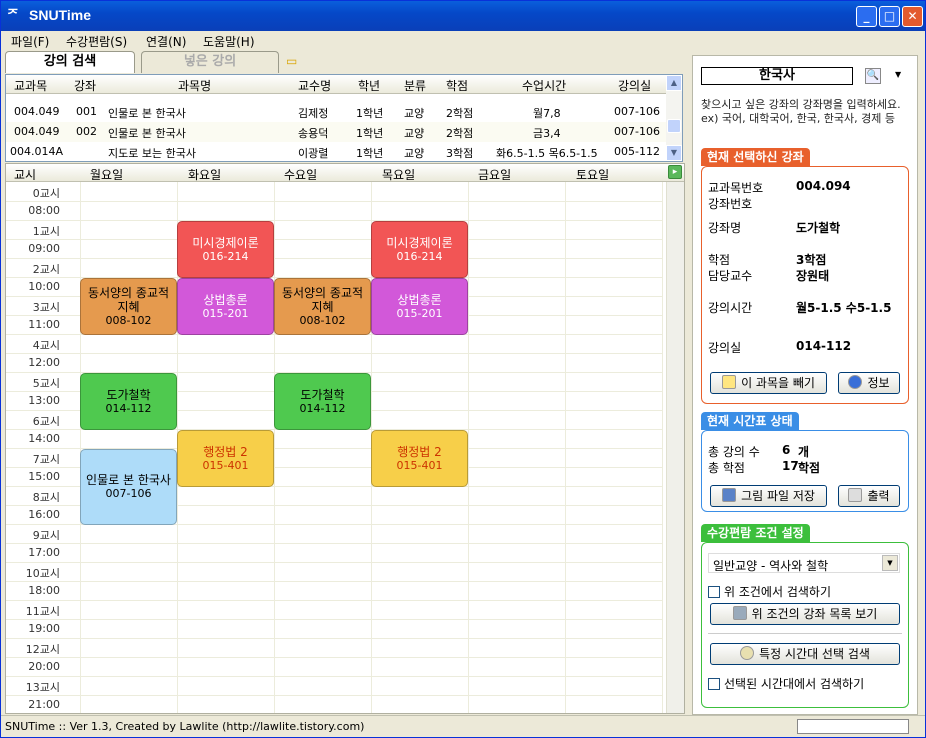 This screenshot has height=738, width=926. What do you see at coordinates (85, 85) in the screenshot?
I see `col-section: 강좌` at bounding box center [85, 85].